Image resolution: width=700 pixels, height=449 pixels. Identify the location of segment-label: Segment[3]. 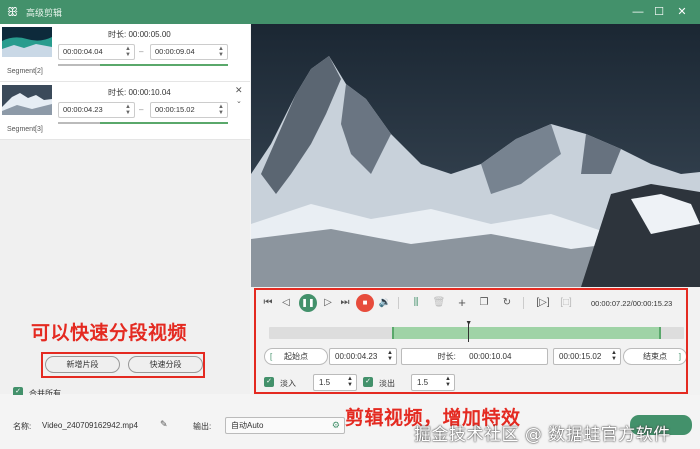
(25, 129).